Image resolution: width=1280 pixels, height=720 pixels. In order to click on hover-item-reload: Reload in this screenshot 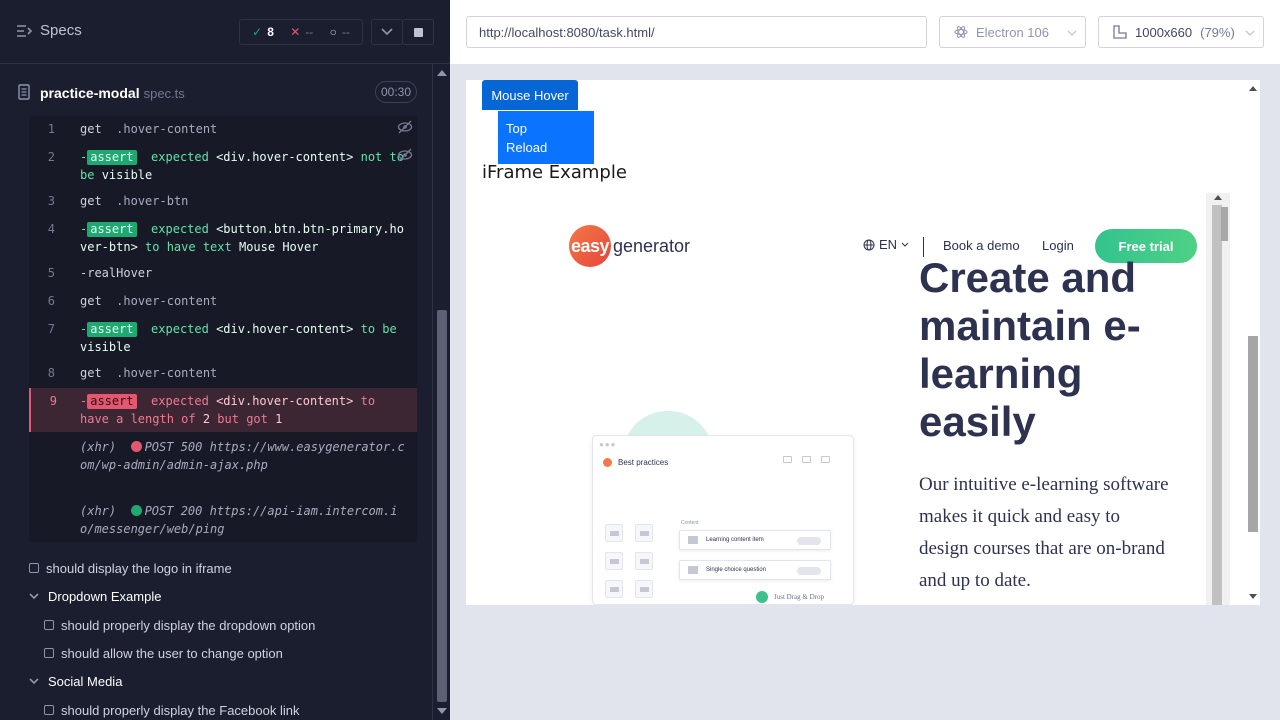, I will do `click(546, 147)`.